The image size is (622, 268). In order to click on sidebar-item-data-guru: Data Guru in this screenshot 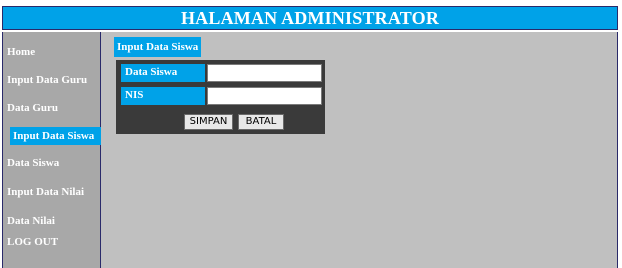, I will do `click(32, 108)`.